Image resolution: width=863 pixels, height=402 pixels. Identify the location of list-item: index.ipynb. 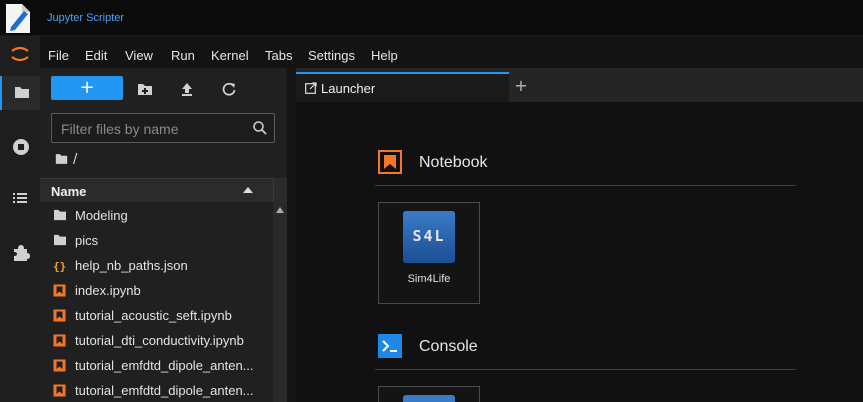
(156, 290).